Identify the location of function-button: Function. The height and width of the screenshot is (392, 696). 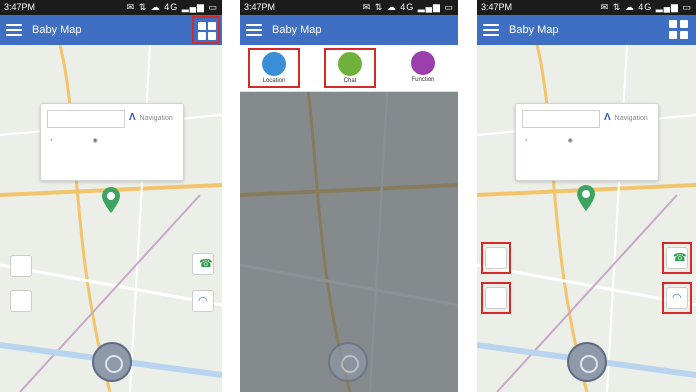
(423, 70).